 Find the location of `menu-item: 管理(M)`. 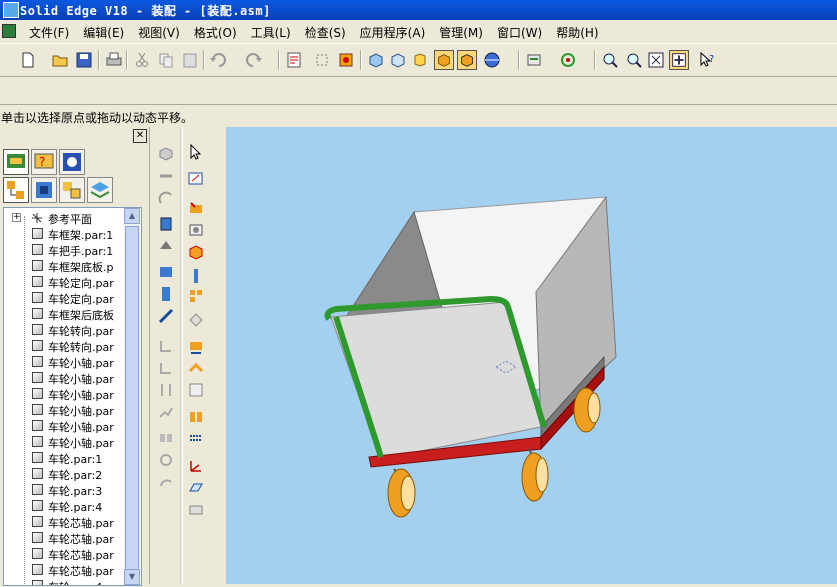

menu-item: 管理(M) is located at coordinates (461, 32).